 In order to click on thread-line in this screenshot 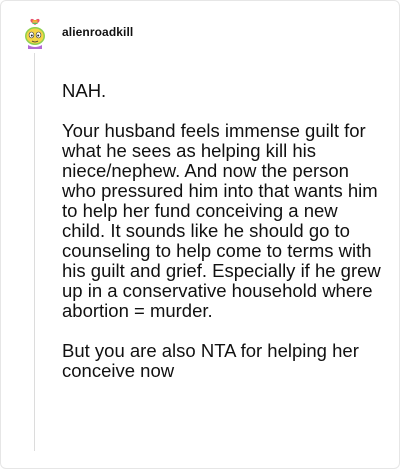, I will do `click(34, 252)`.